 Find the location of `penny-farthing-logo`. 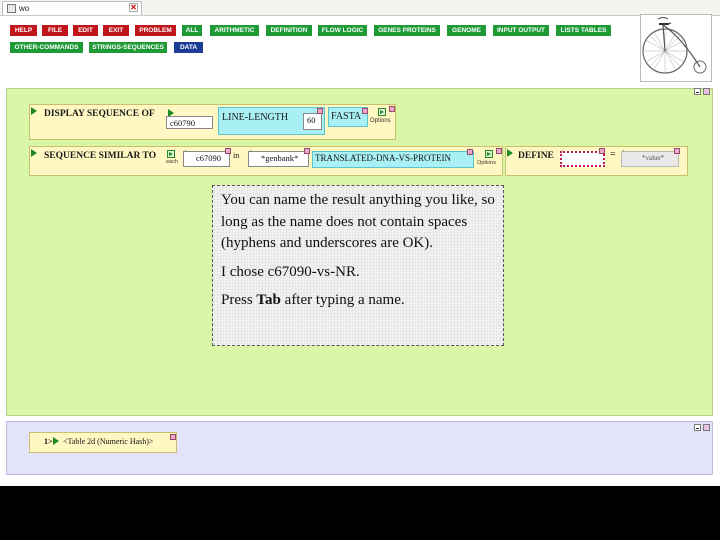

penny-farthing-logo is located at coordinates (676, 48).